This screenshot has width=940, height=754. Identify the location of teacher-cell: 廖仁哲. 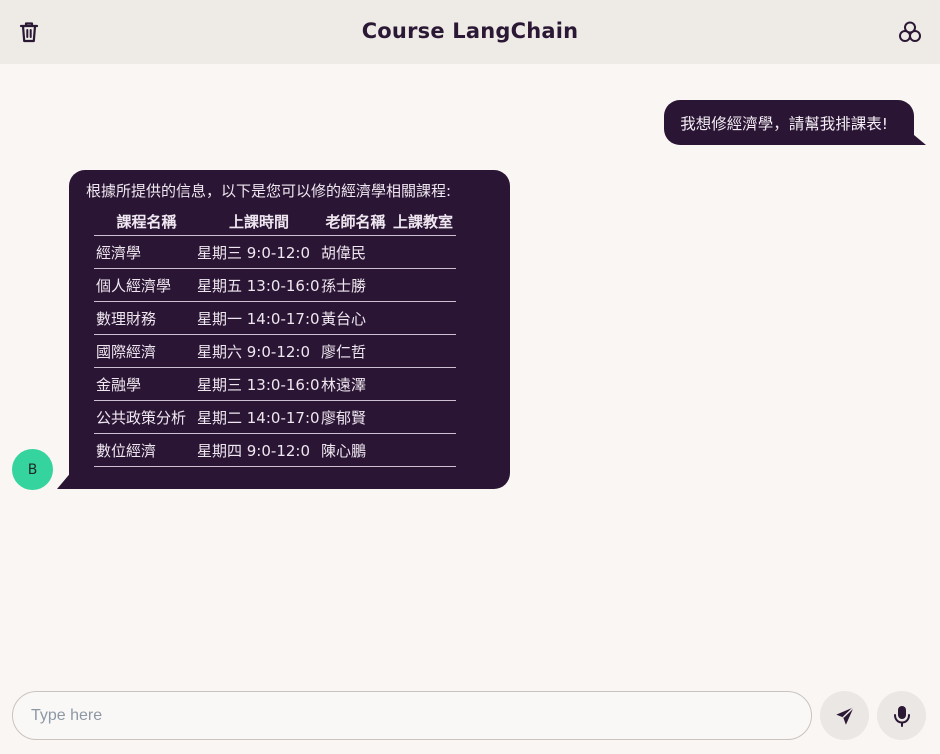
(355, 351).